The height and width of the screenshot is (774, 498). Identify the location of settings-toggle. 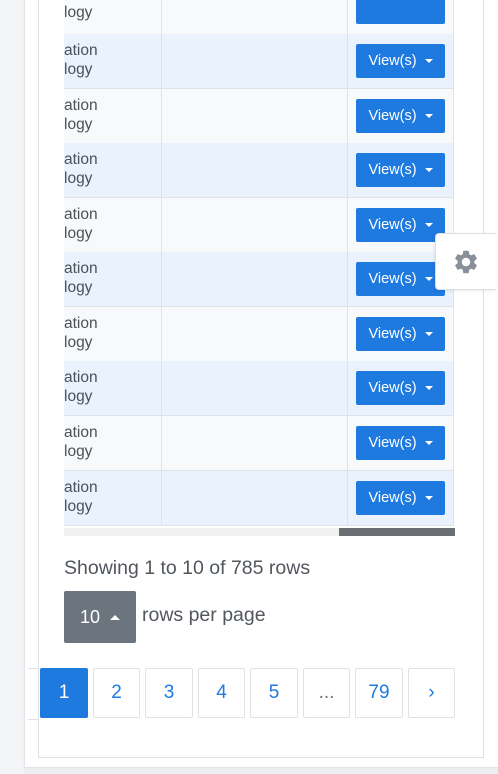
(465, 261).